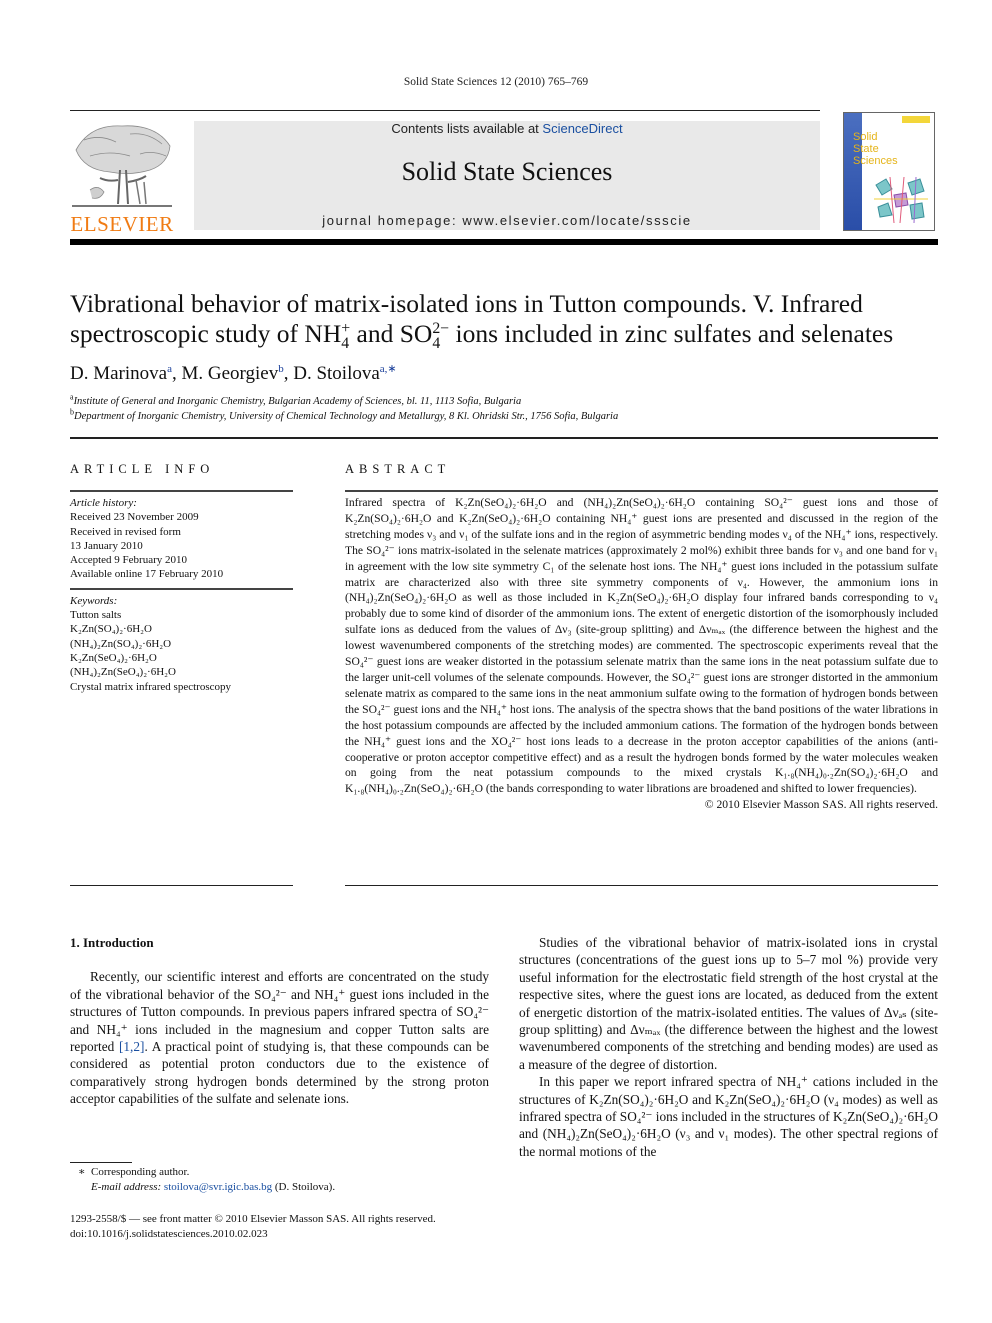 This screenshot has height=1323, width=992. I want to click on elsevier-tree-icon, so click(122, 166).